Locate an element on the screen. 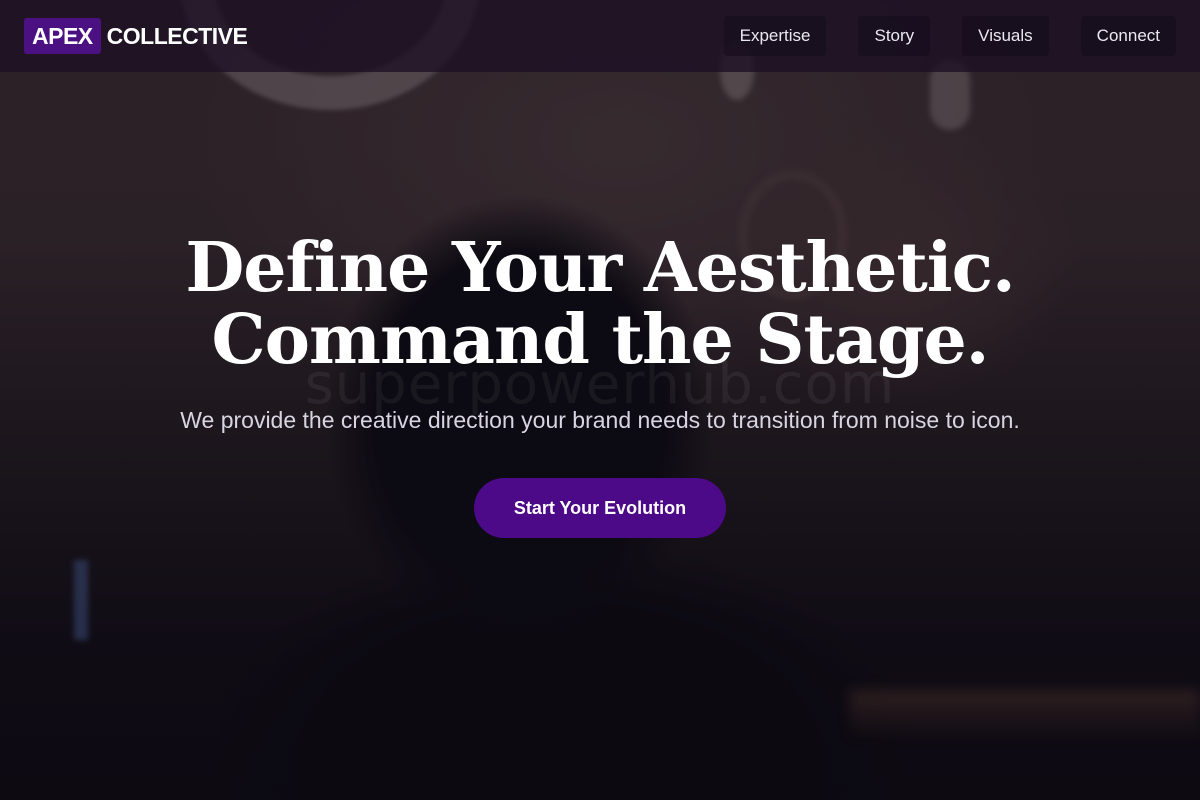  hero-title-line-1: Define Your Aesthetic. is located at coordinates (600, 268).